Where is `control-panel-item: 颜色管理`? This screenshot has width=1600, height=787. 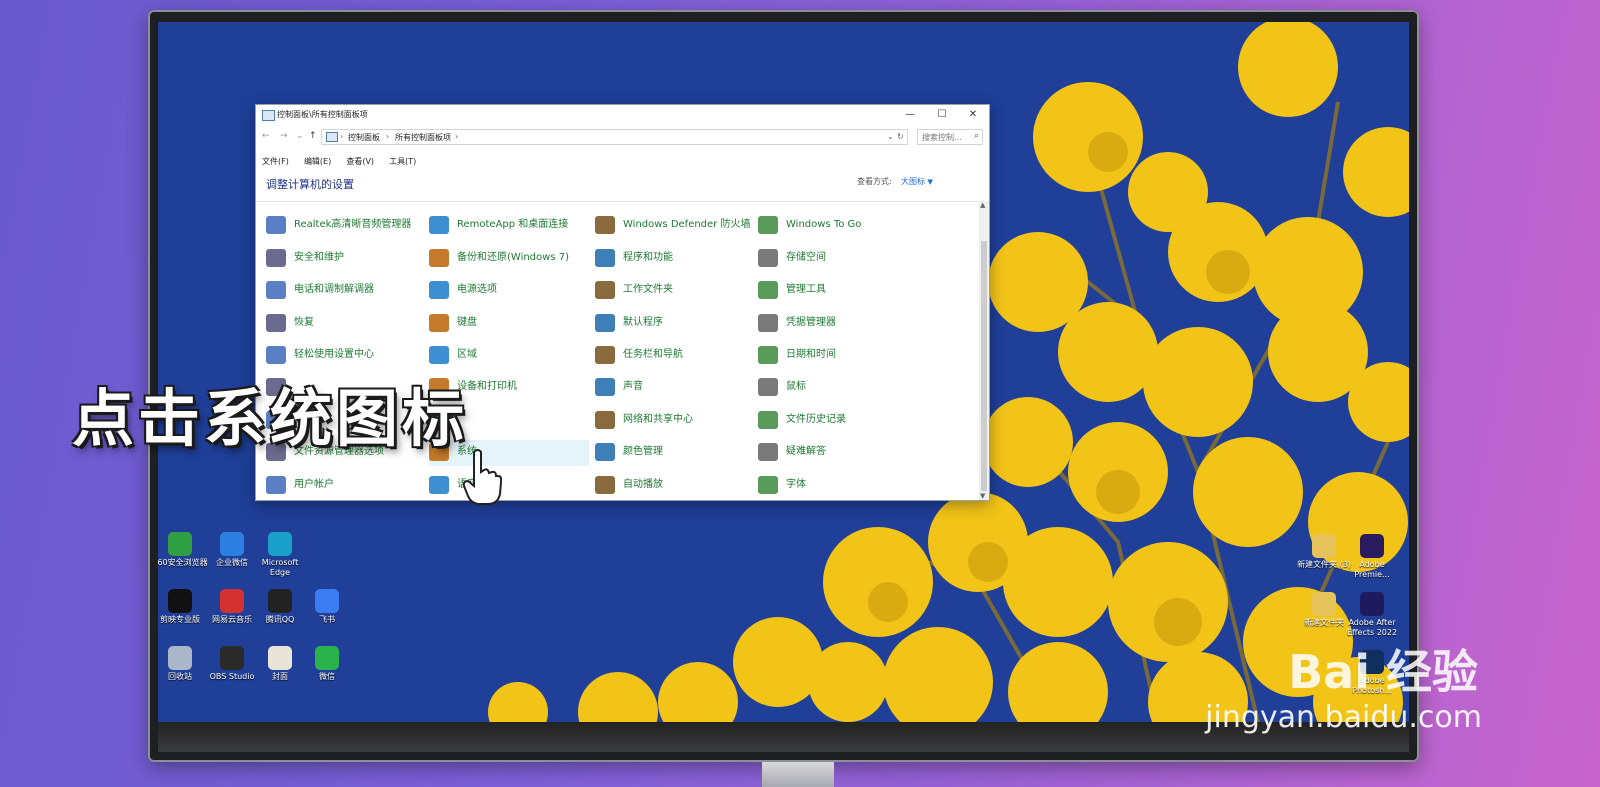 control-panel-item: 颜色管理 is located at coordinates (675, 453).